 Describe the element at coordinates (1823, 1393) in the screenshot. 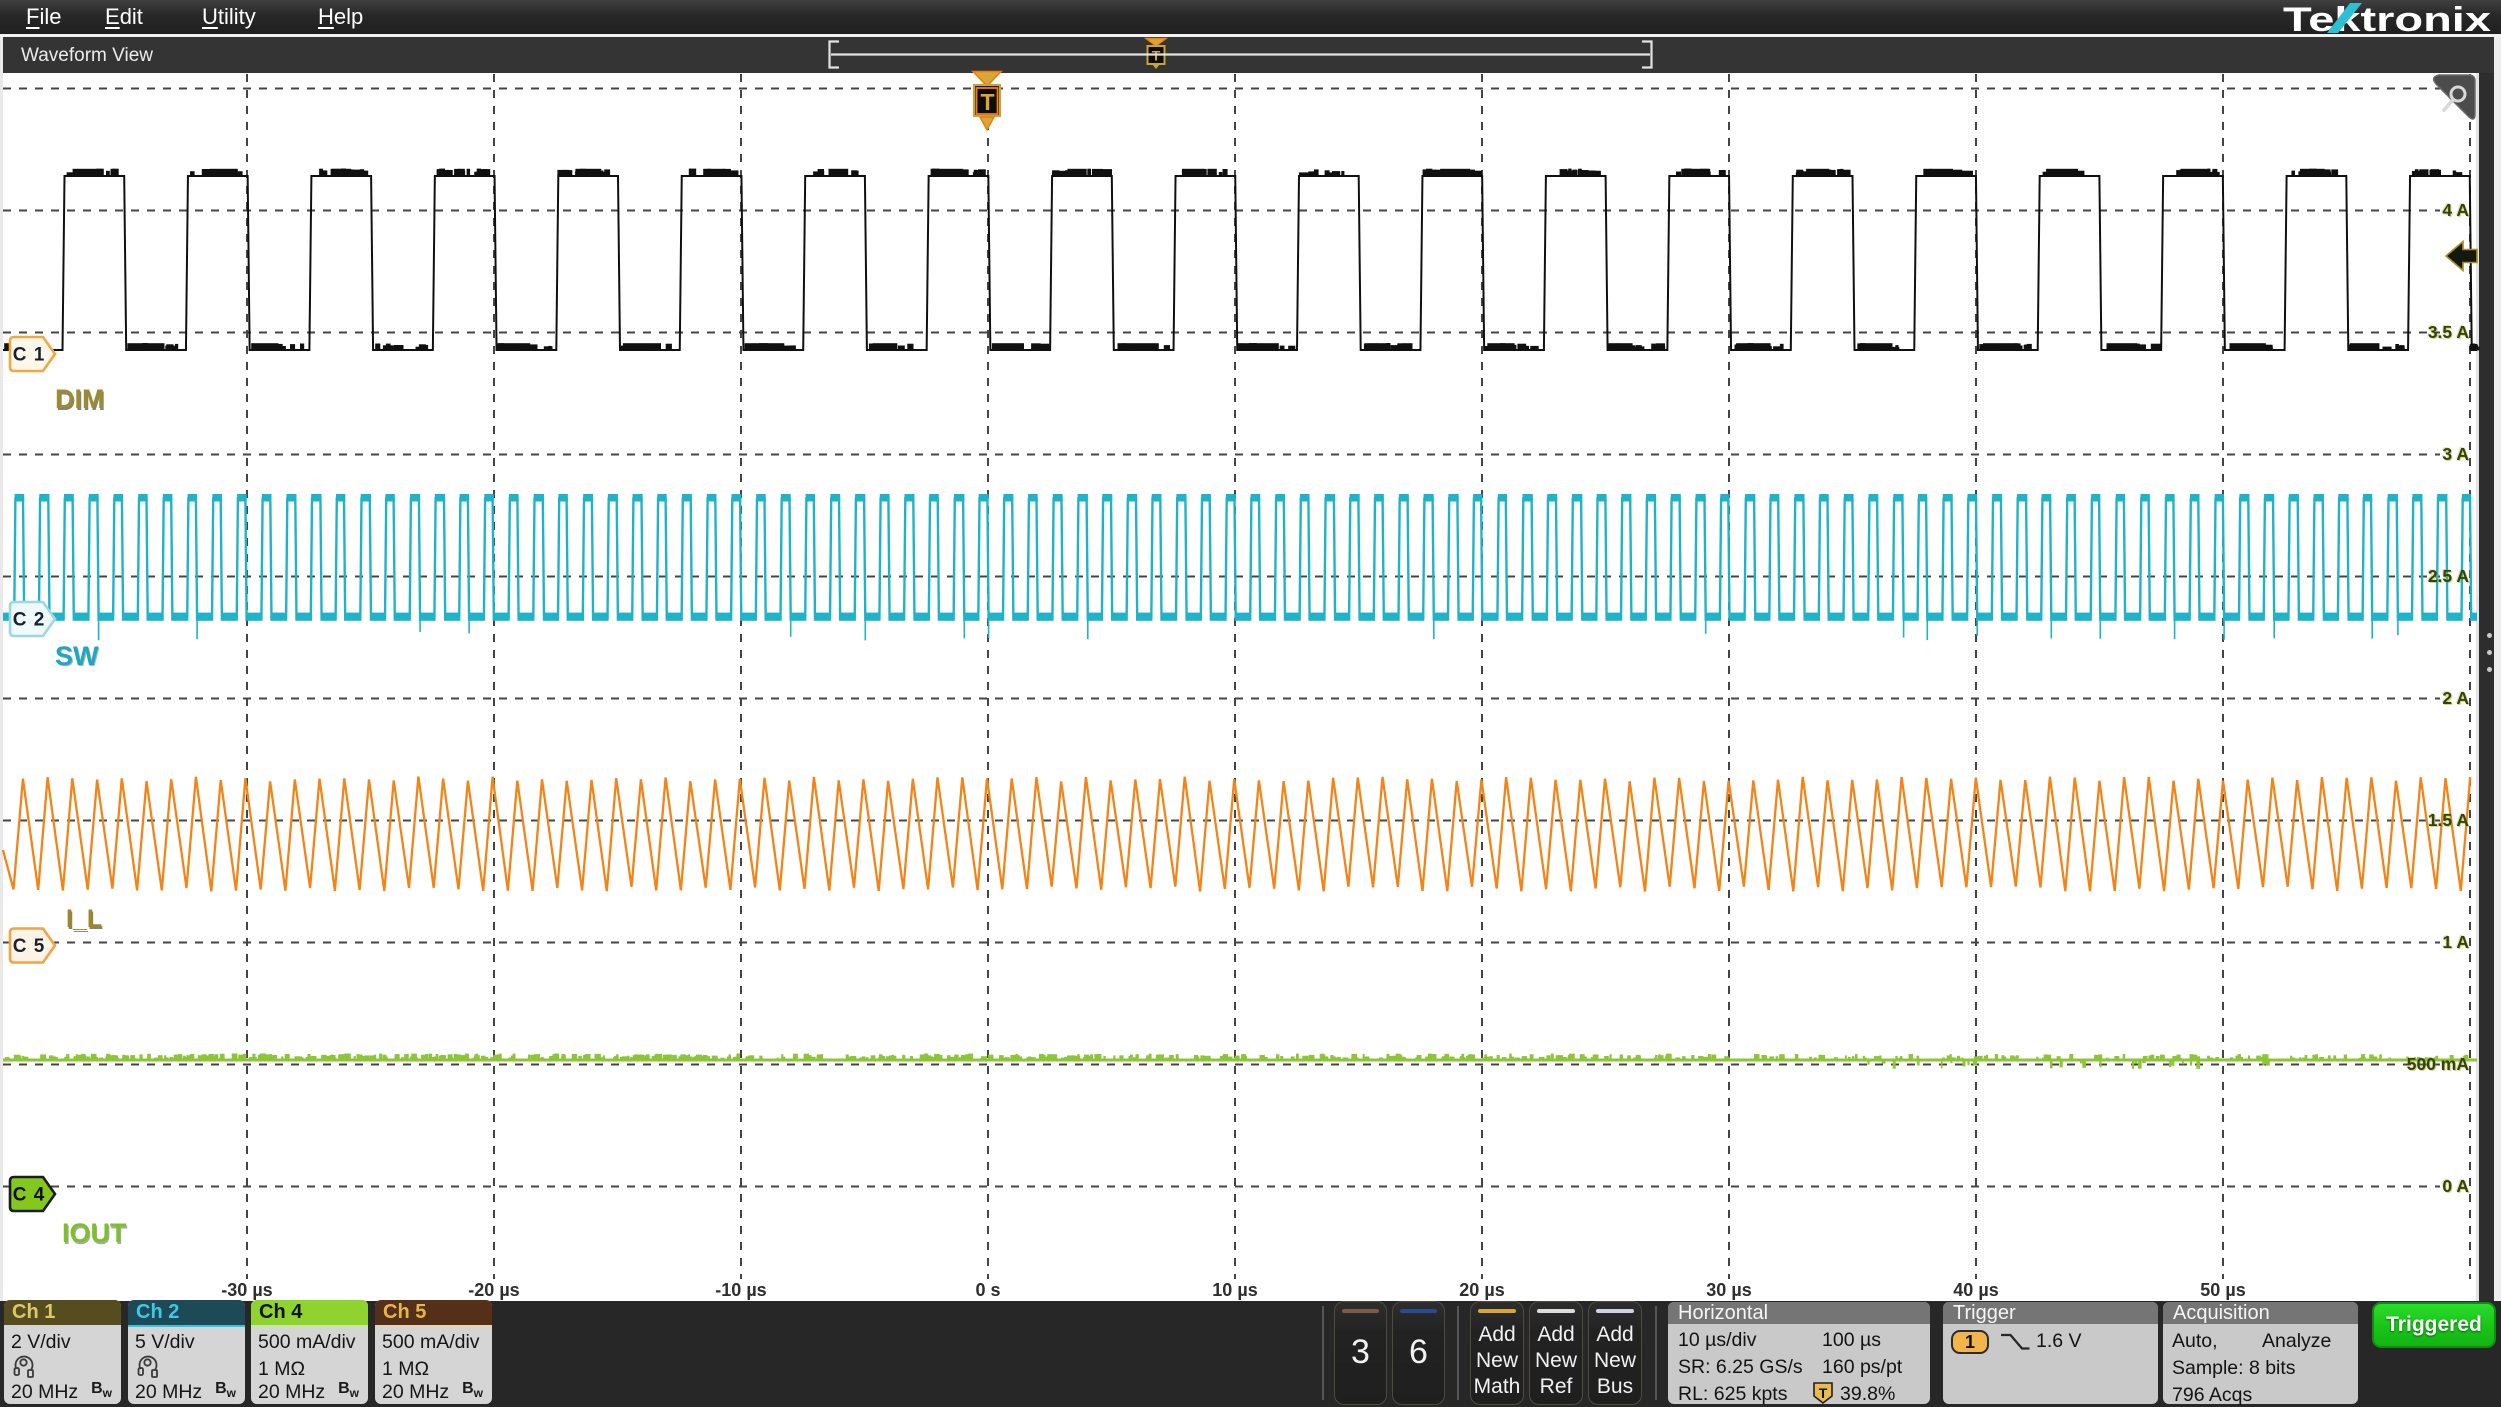

I see `svg-text: T` at that location.